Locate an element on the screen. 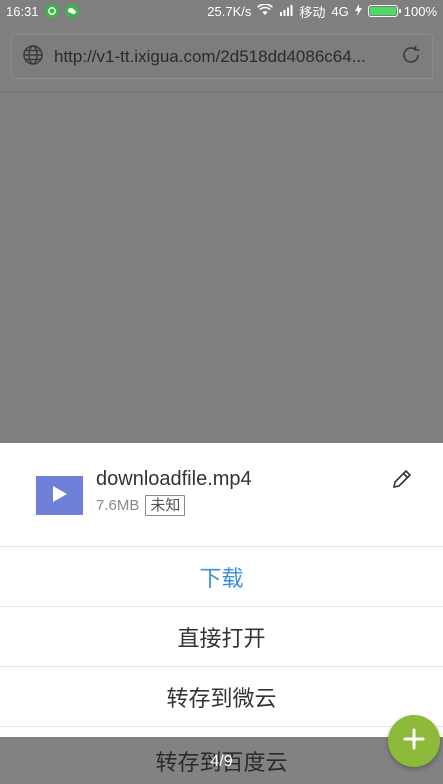  add-fab-button is located at coordinates (414, 741).